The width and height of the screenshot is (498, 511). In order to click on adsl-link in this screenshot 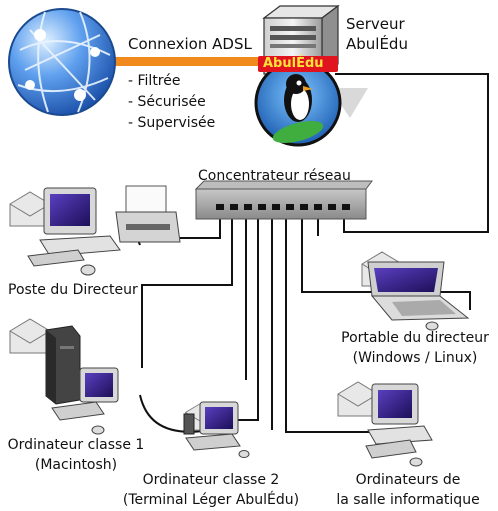, I will do `click(190, 61)`.